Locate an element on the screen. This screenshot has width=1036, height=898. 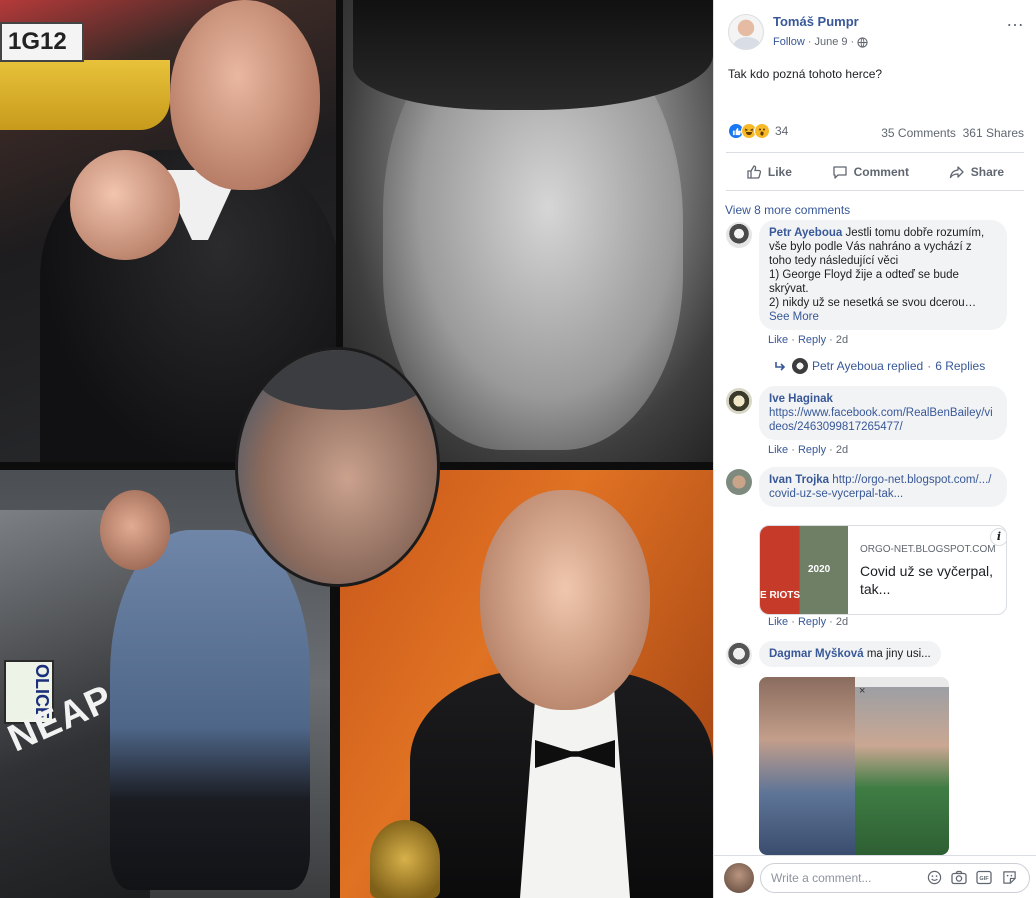
author-avatar is located at coordinates (746, 32).